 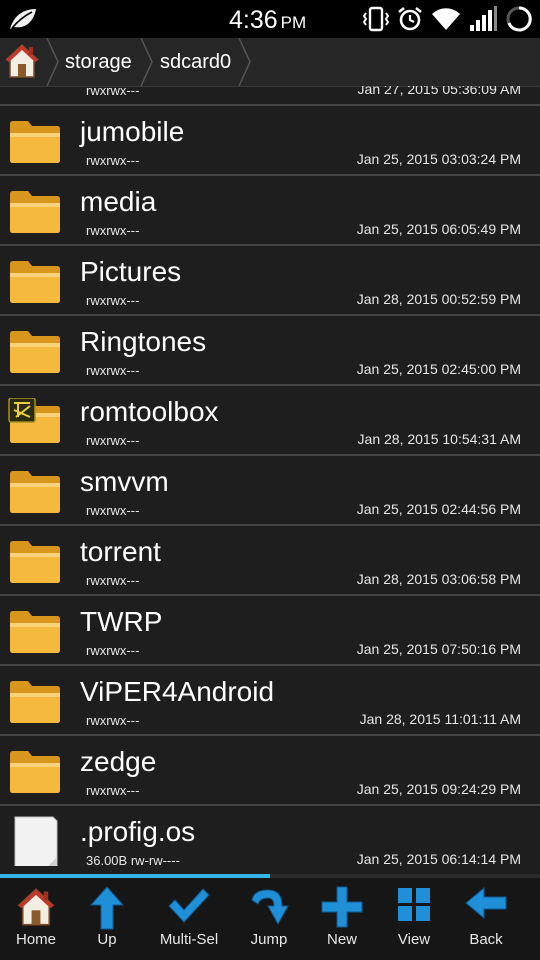 What do you see at coordinates (270, 907) in the screenshot?
I see `jump-arrow-icon` at bounding box center [270, 907].